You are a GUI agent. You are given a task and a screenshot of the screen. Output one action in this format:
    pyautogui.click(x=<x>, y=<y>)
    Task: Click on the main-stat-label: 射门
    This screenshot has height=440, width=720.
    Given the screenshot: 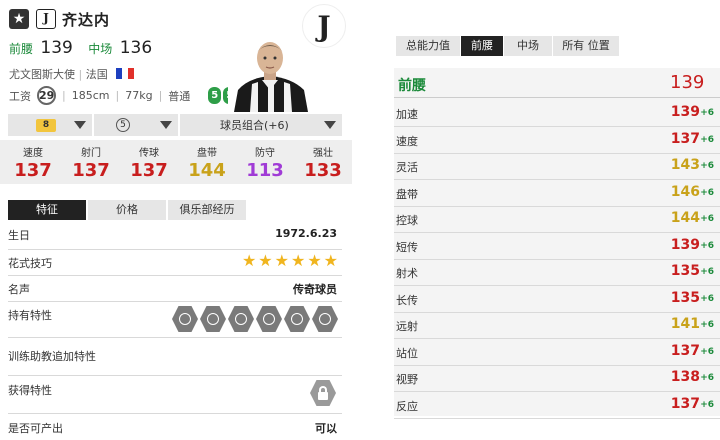 What is the action you would take?
    pyautogui.click(x=91, y=153)
    